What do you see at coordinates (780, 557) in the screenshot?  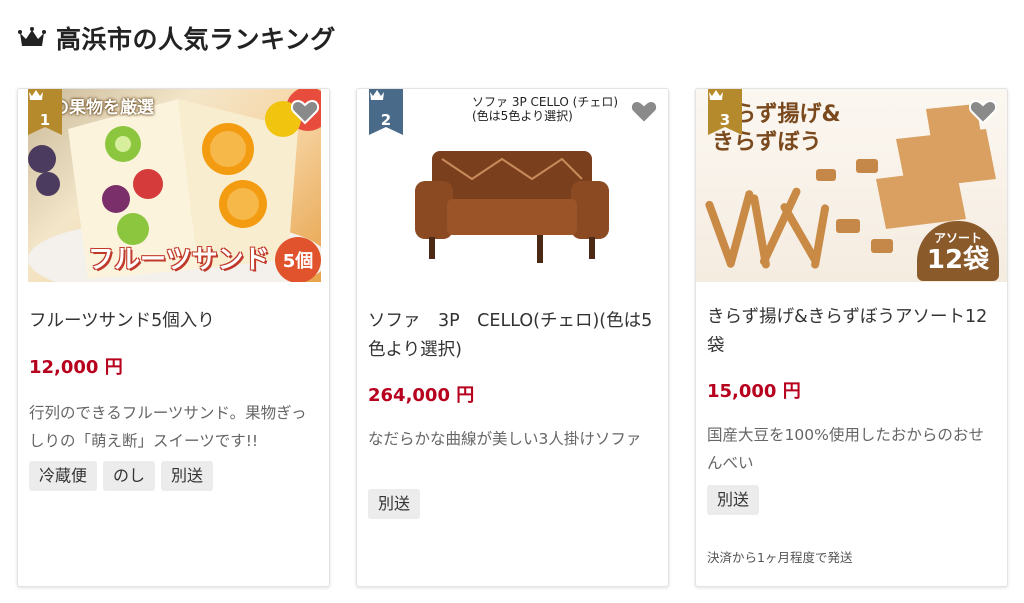 I see `shipping-note: 決済から1ヶ月程度で発送` at bounding box center [780, 557].